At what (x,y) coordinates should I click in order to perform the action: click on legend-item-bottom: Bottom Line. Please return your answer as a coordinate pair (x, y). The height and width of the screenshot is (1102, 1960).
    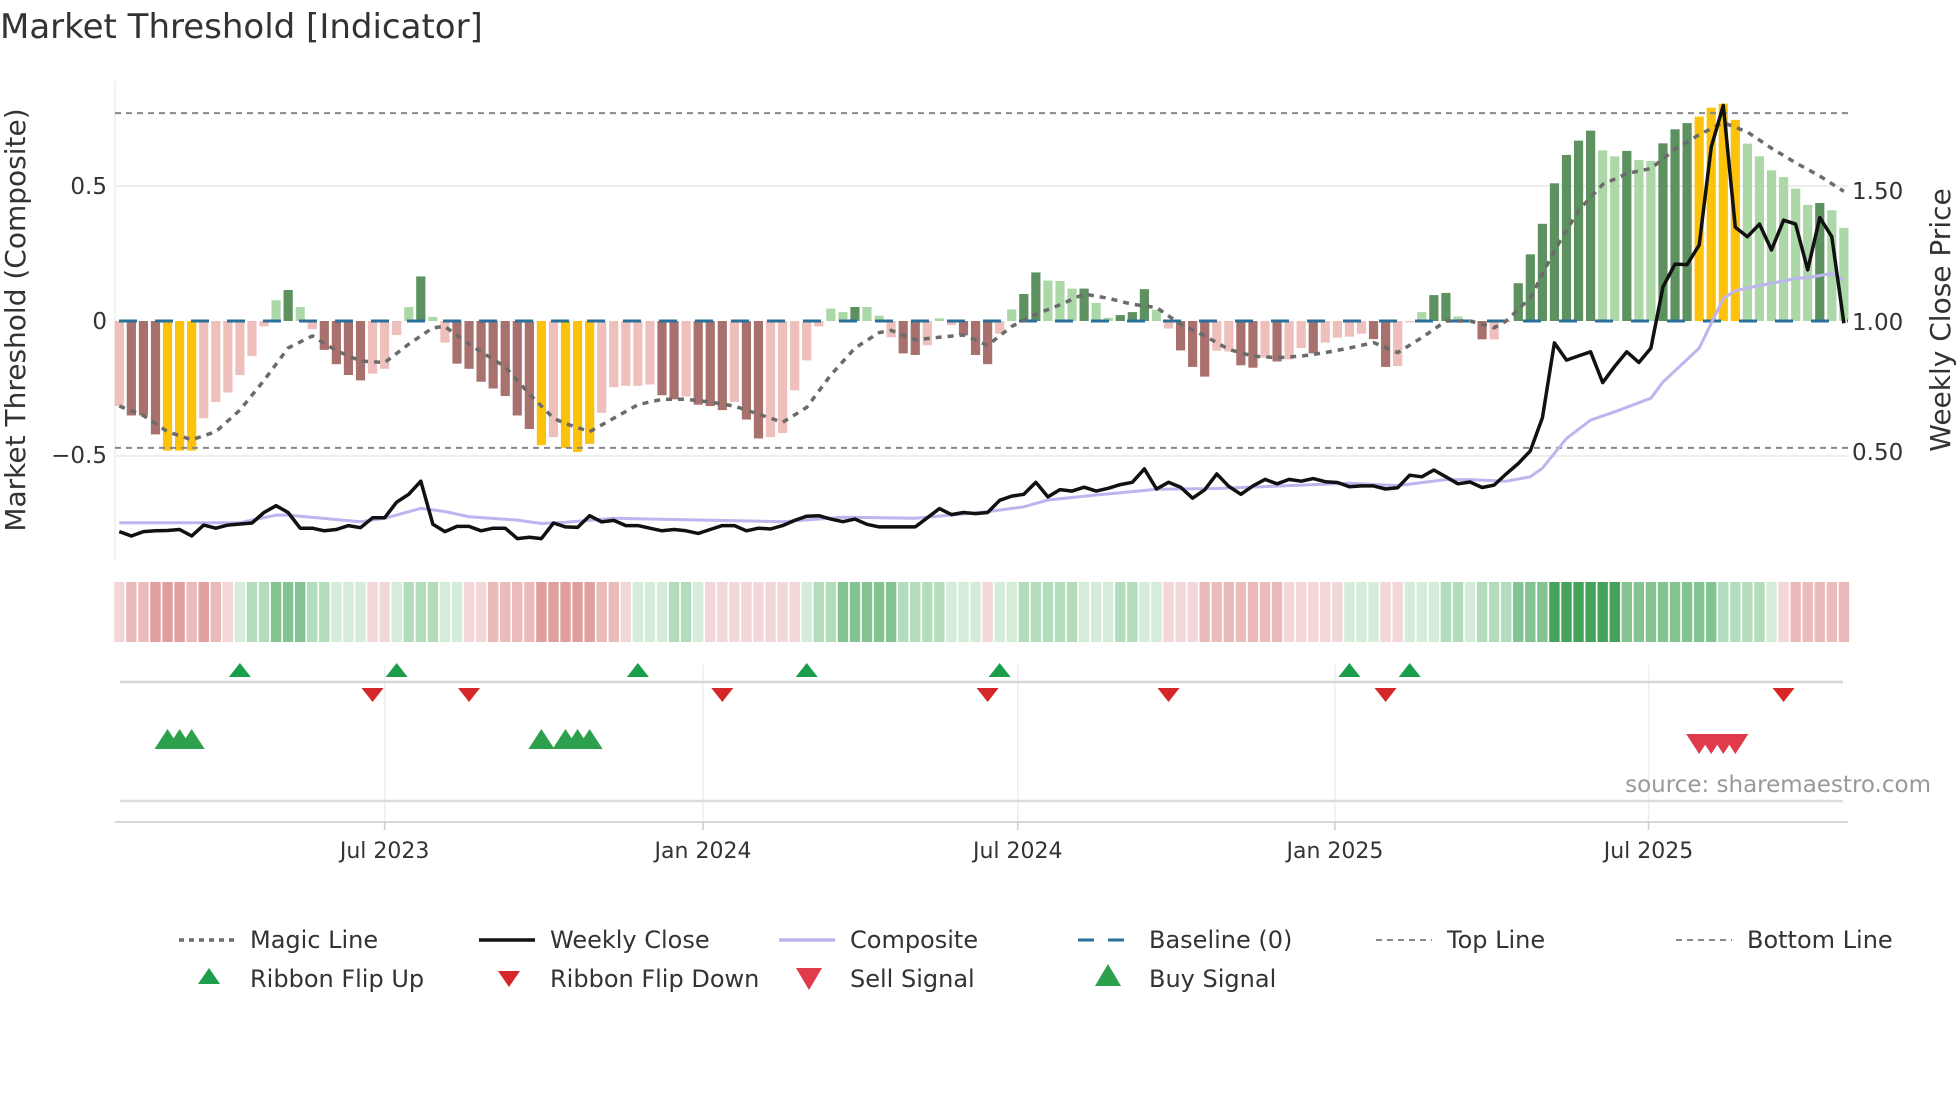
    Looking at the image, I should click on (1784, 940).